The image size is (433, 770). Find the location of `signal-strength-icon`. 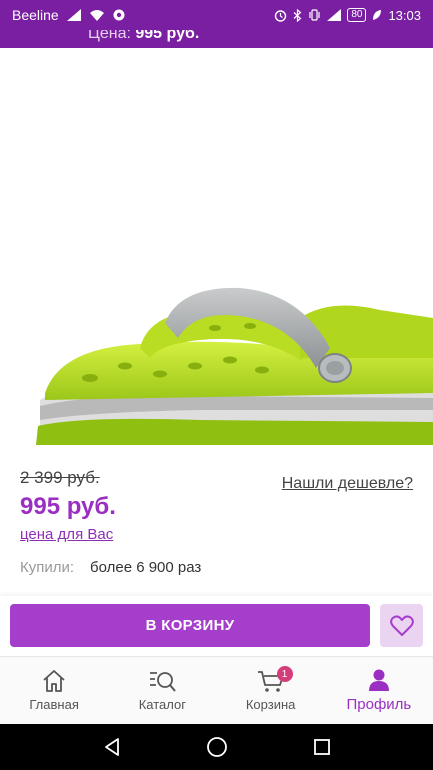

signal-strength-icon is located at coordinates (334, 15).